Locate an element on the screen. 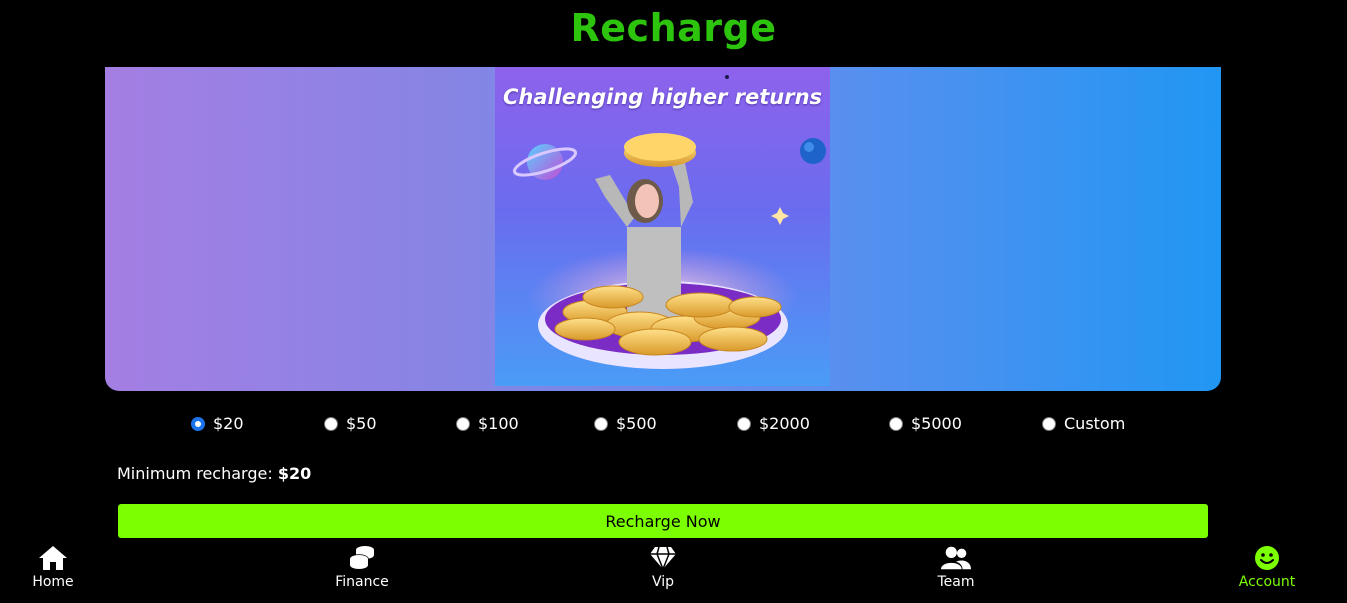 The width and height of the screenshot is (1347, 603). minimum-value: $20 is located at coordinates (294, 473).